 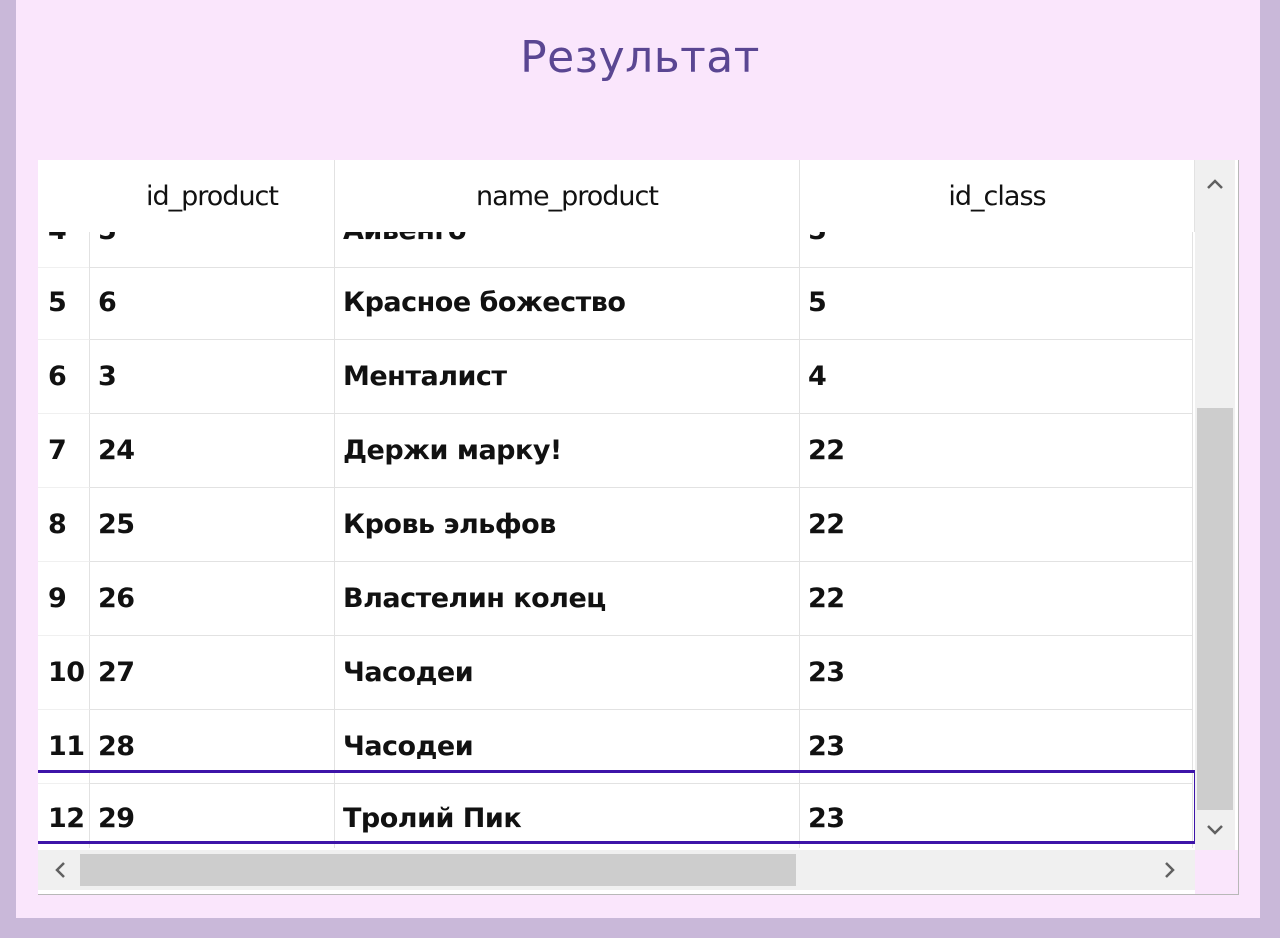 I want to click on table-row: 10 27 Часодеи 23, so click(x=615, y=673).